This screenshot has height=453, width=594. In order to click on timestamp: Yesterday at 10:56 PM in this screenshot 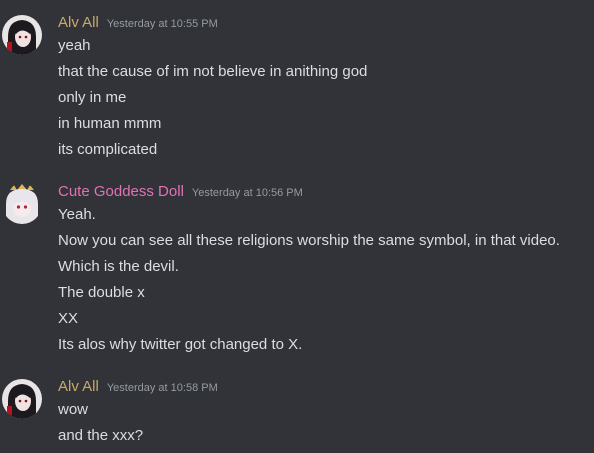, I will do `click(247, 193)`.